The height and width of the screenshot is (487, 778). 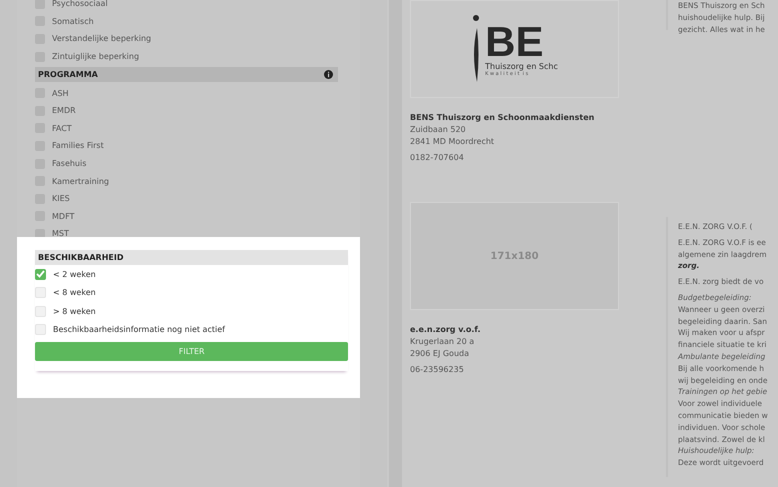 I want to click on checkbox-label: Verstandelijke beperking, so click(x=102, y=39).